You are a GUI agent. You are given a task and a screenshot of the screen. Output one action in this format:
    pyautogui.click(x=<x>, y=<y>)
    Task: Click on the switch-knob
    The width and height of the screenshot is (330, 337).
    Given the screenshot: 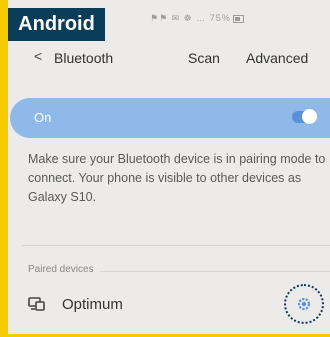 What is the action you would take?
    pyautogui.click(x=309, y=116)
    